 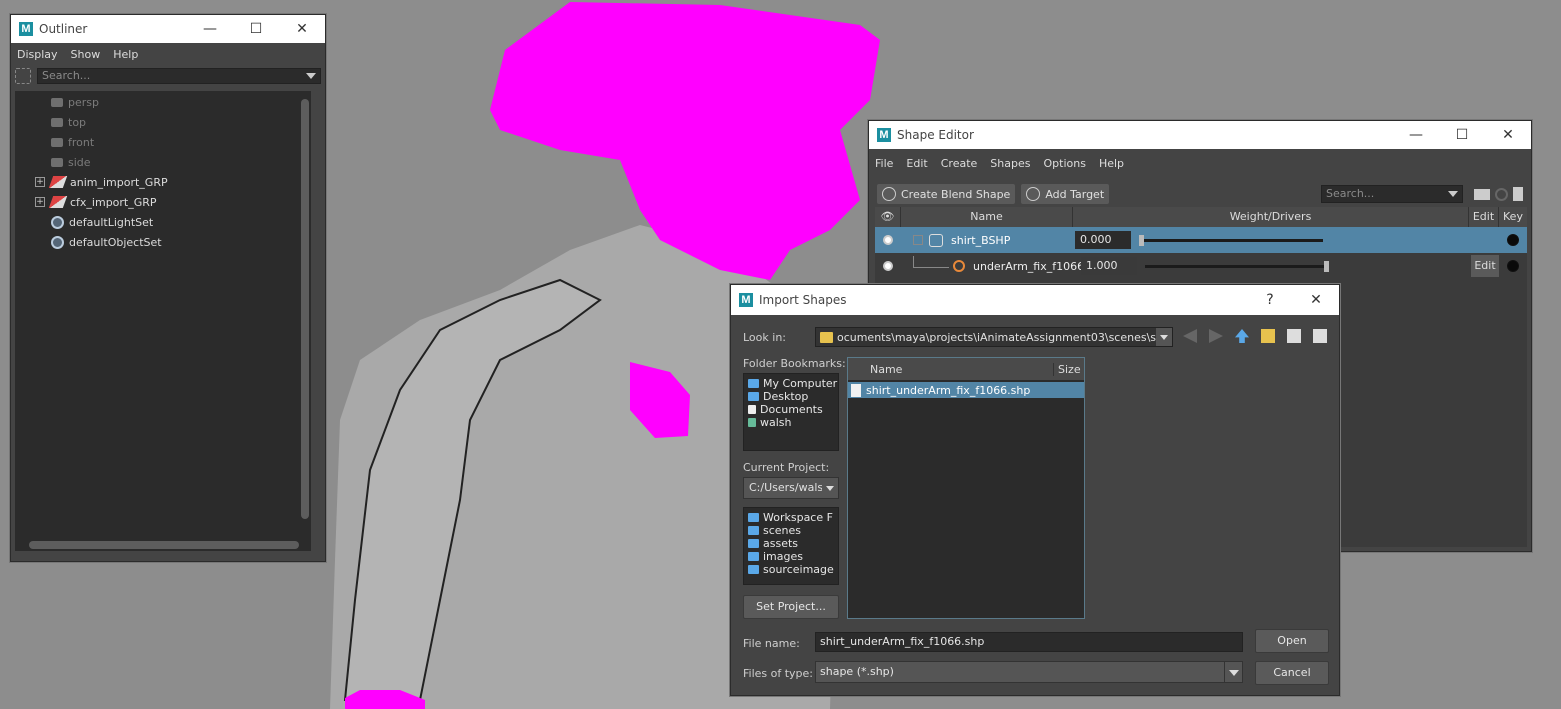 What do you see at coordinates (746, 300) in the screenshot?
I see `maya-logo-icon: M` at bounding box center [746, 300].